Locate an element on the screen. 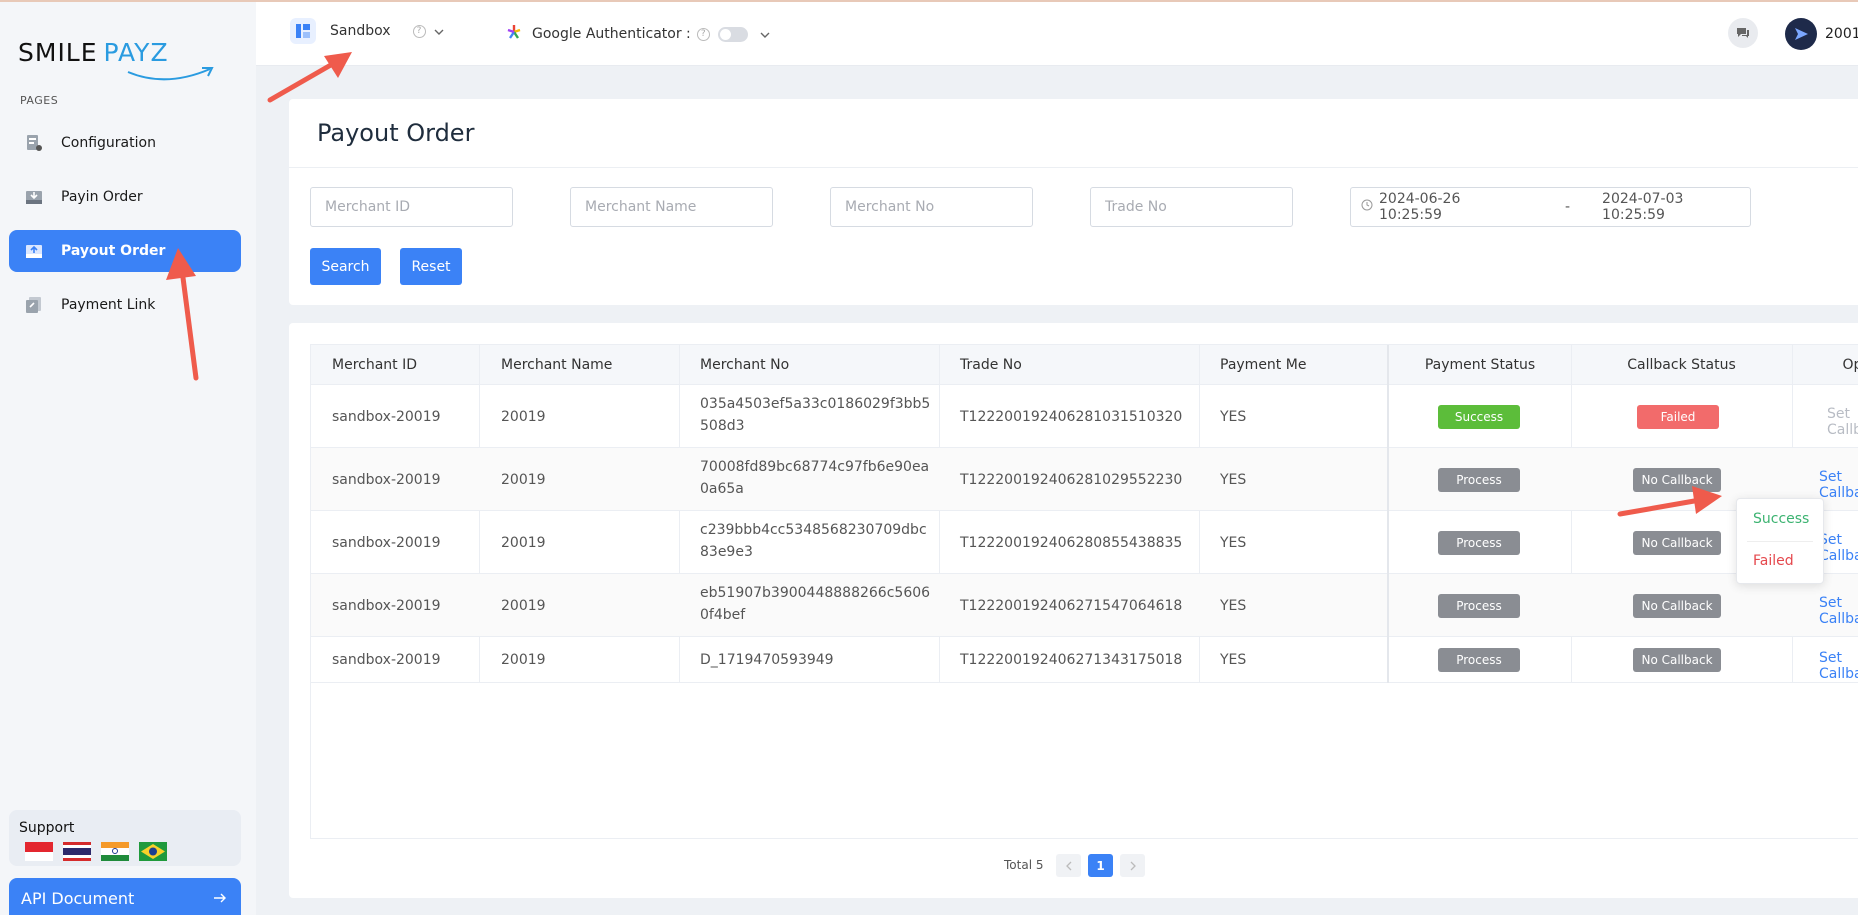  api-document-button: API Document is located at coordinates (125, 896).